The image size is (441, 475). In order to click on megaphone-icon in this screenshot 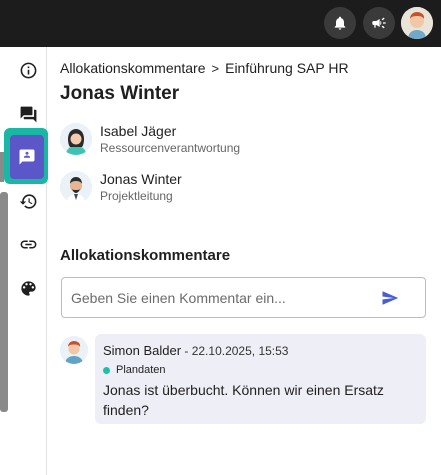, I will do `click(379, 23)`.